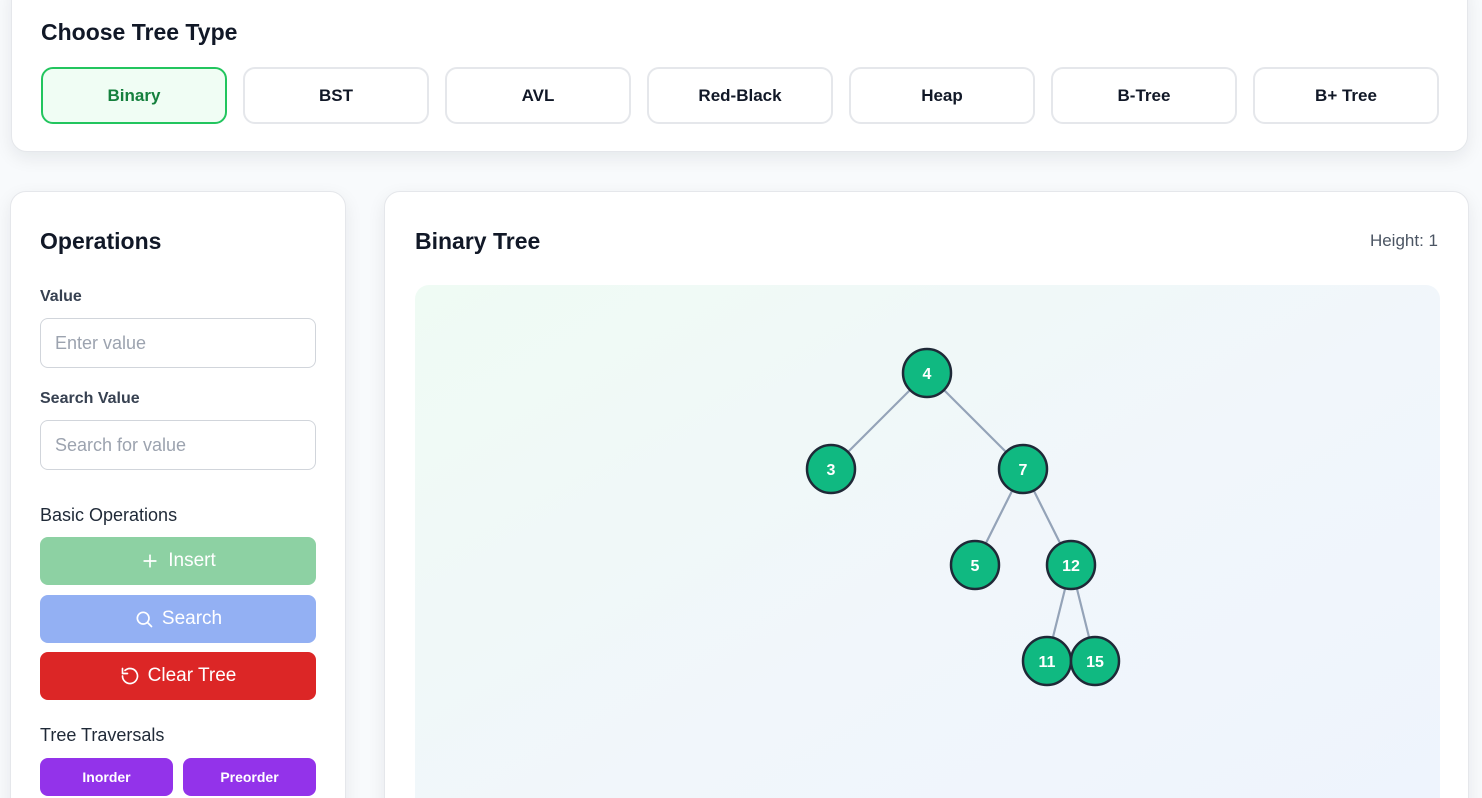 Image resolution: width=1482 pixels, height=798 pixels. What do you see at coordinates (1144, 95) in the screenshot?
I see `tree-type-b-tree-button: B-Tree` at bounding box center [1144, 95].